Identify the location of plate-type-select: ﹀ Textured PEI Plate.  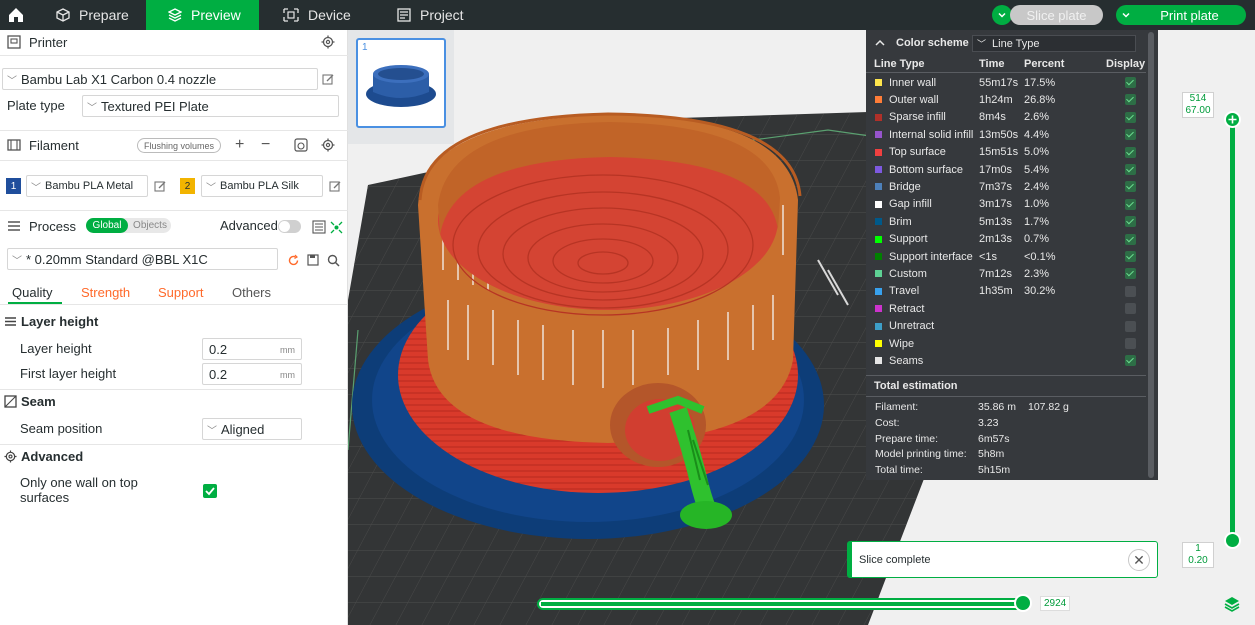
(210, 106).